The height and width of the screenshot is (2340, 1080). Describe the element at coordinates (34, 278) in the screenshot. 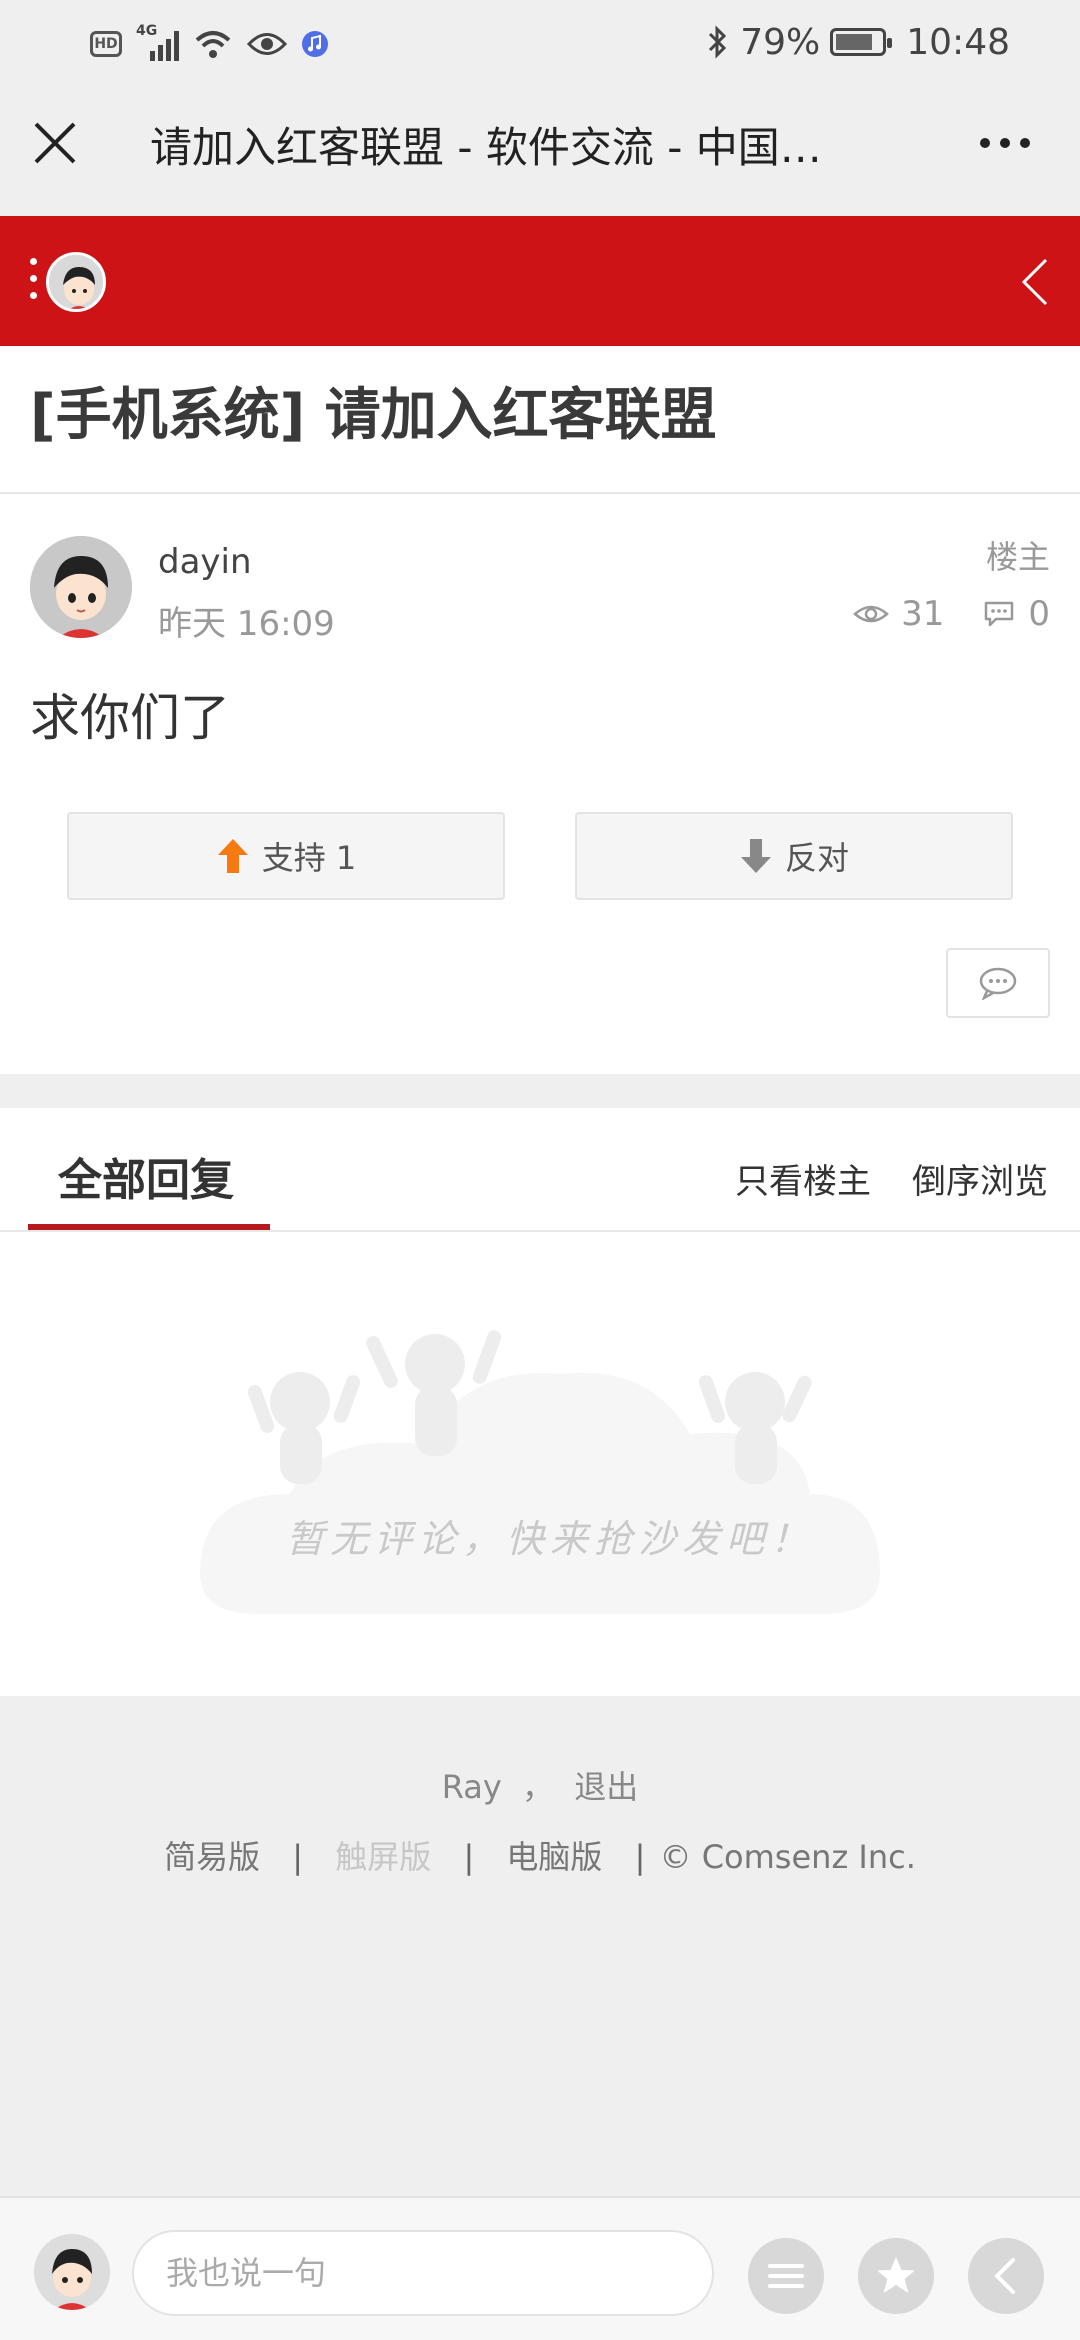

I see `menu-icon` at that location.